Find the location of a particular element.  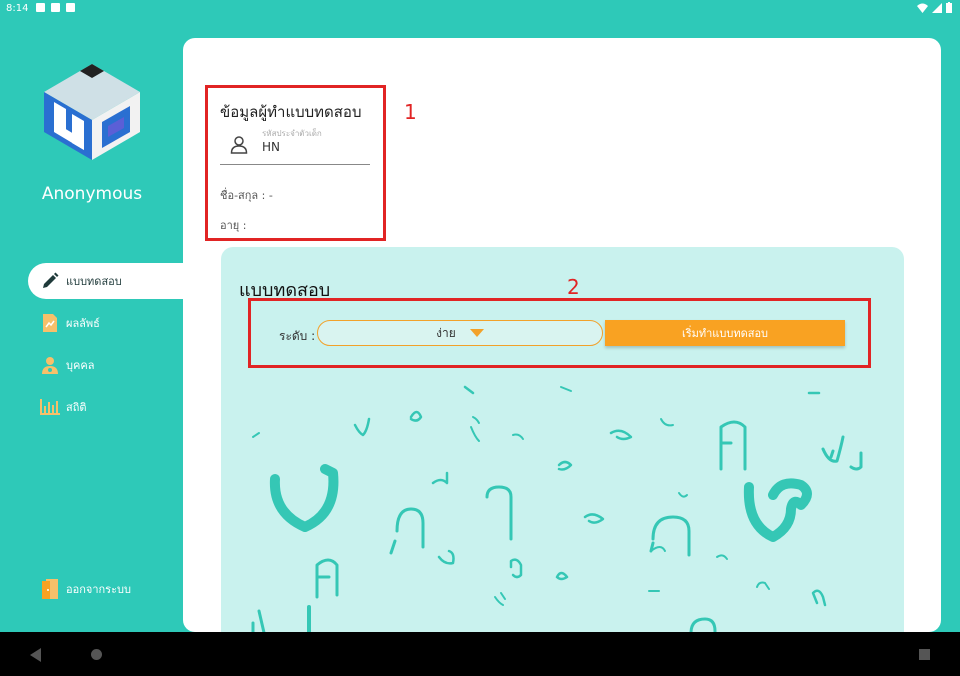

back-icon is located at coordinates (35, 655).